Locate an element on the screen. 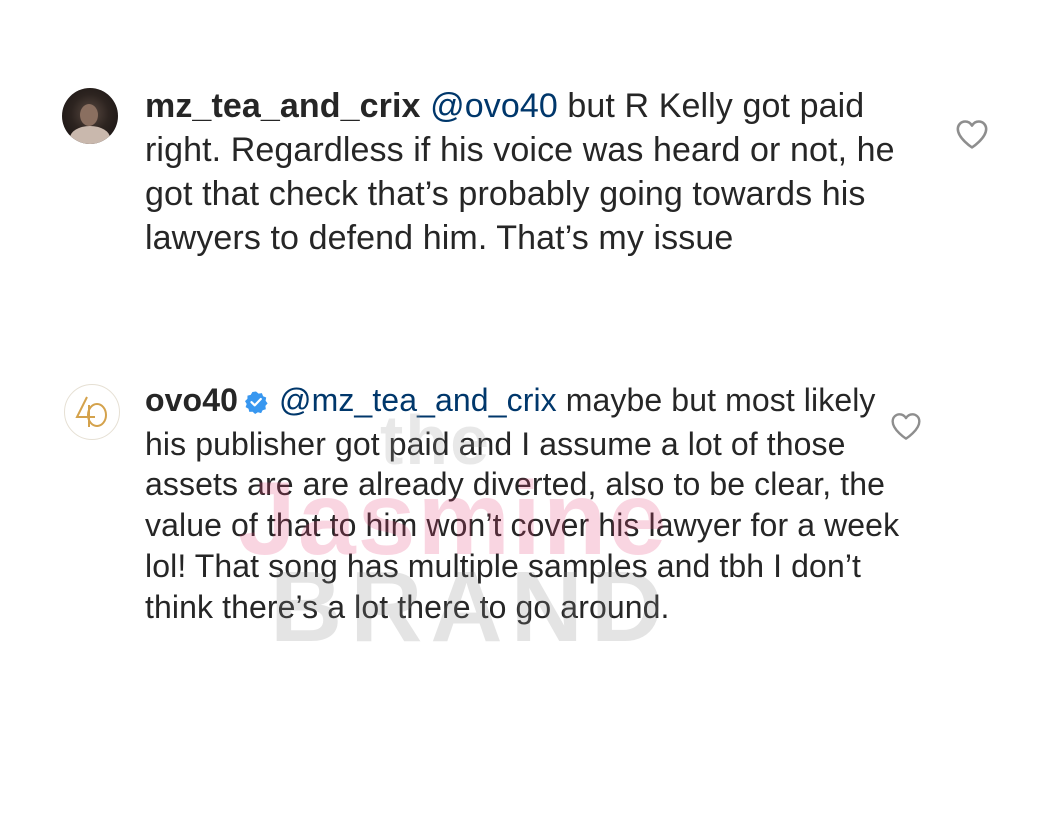  comment-username: mz_tea_and_crix is located at coordinates (283, 106).